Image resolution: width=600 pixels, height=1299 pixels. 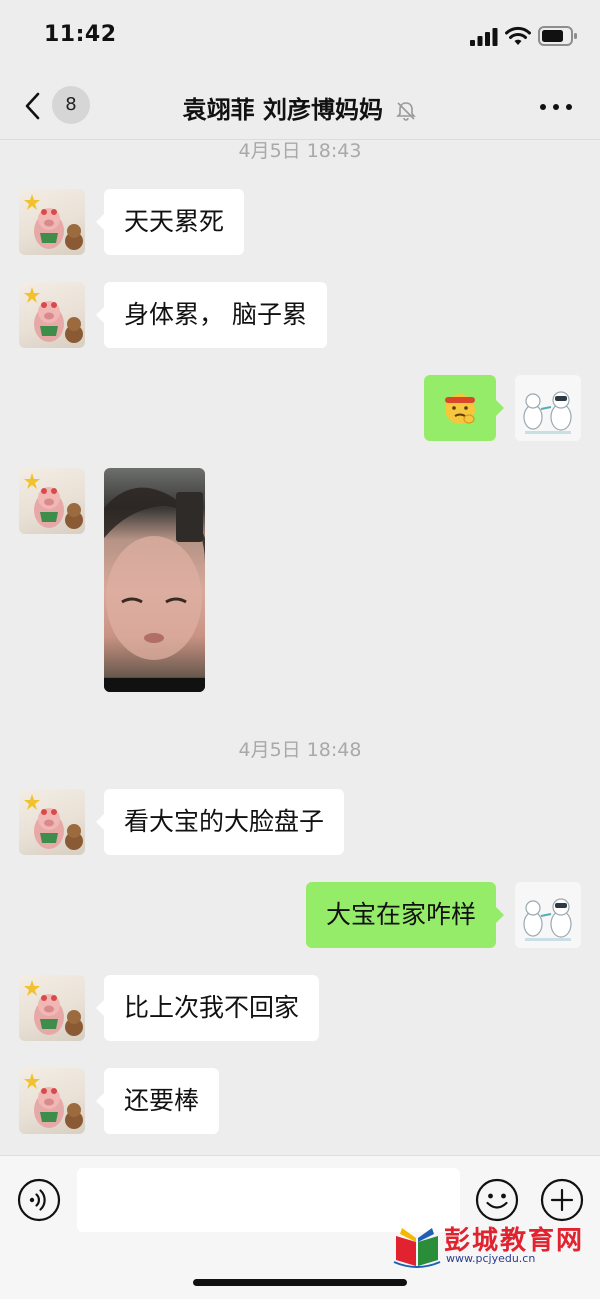 I want to click on incoming-message-bubble: 还要棒, so click(x=157, y=1101).